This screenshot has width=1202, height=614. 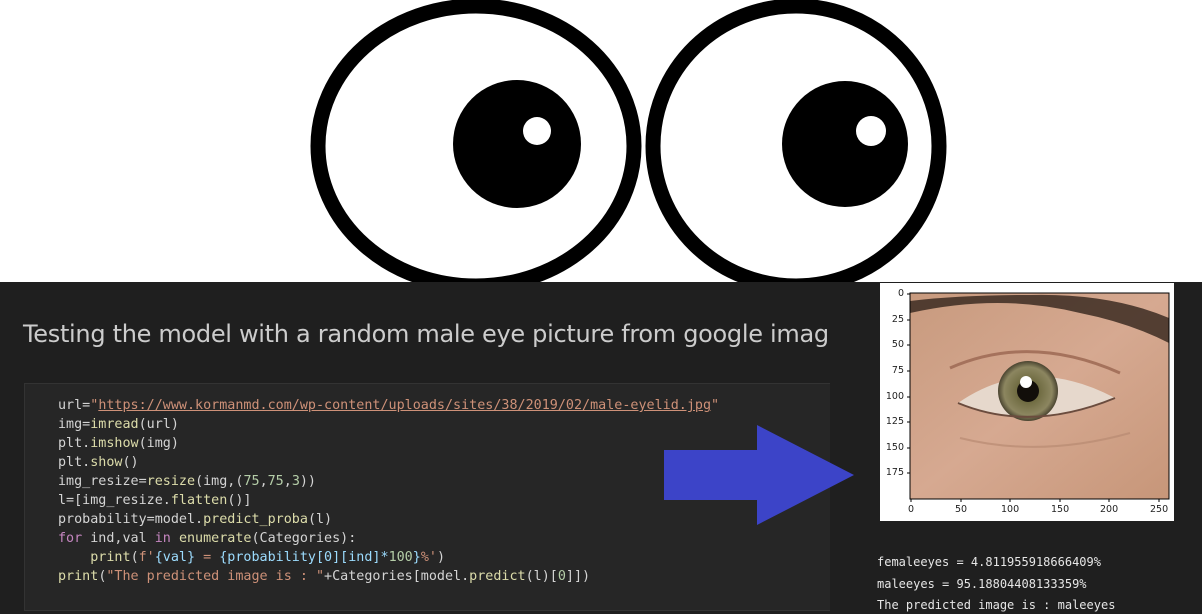 What do you see at coordinates (187, 481) in the screenshot?
I see `code-line-5: img_resize=resize(img,(75,75,3))` at bounding box center [187, 481].